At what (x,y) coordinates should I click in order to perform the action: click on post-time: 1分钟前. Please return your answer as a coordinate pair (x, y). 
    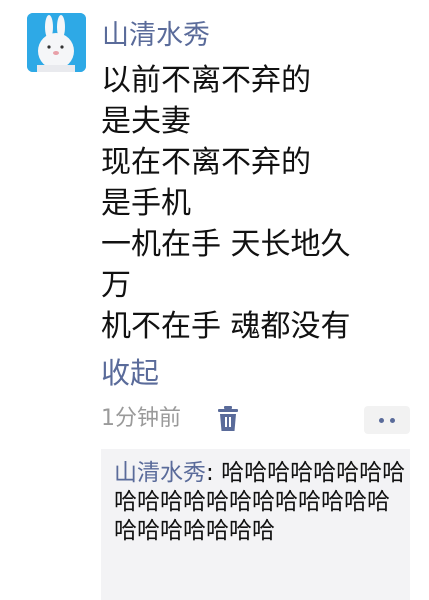
    Looking at the image, I should click on (141, 418).